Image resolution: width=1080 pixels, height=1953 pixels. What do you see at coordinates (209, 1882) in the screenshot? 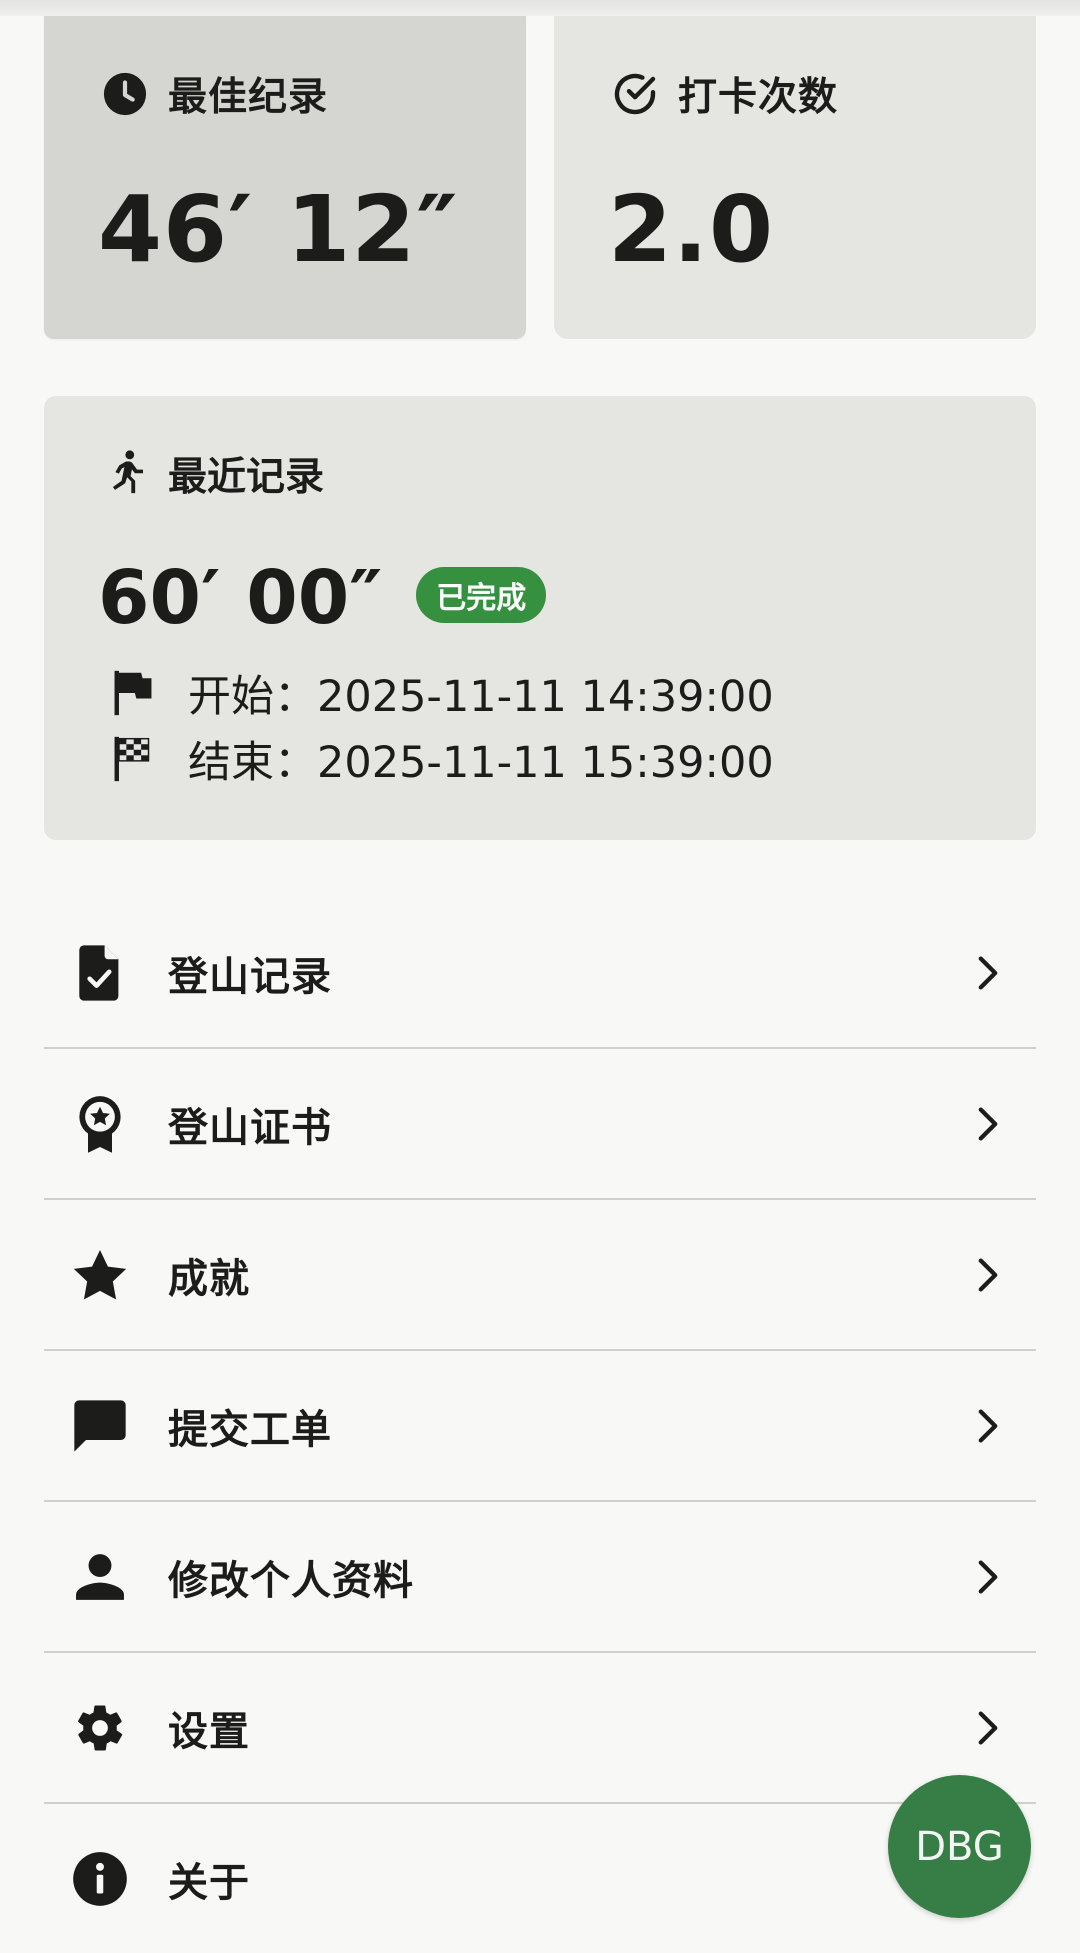
I see `menu-item-label: 关于` at bounding box center [209, 1882].